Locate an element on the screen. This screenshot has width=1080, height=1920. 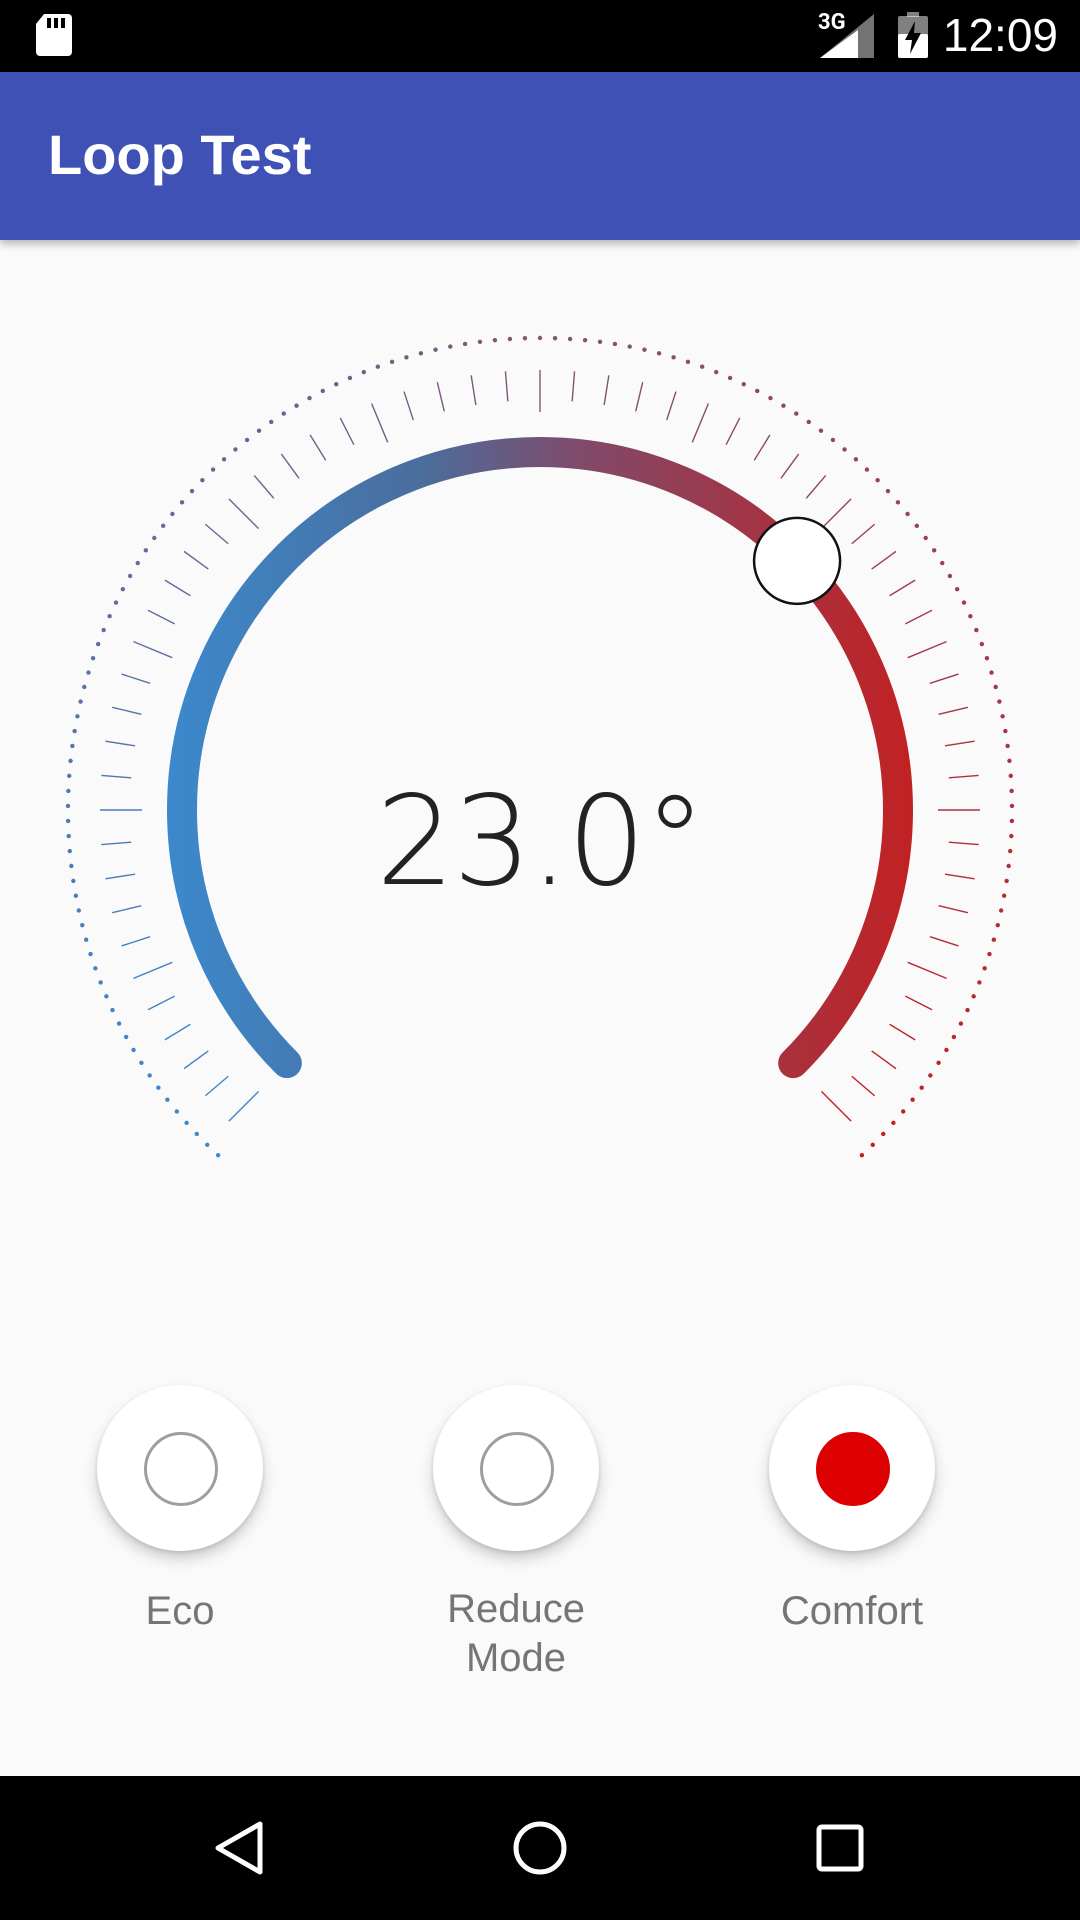
app-title: Loop Test is located at coordinates (180, 154).